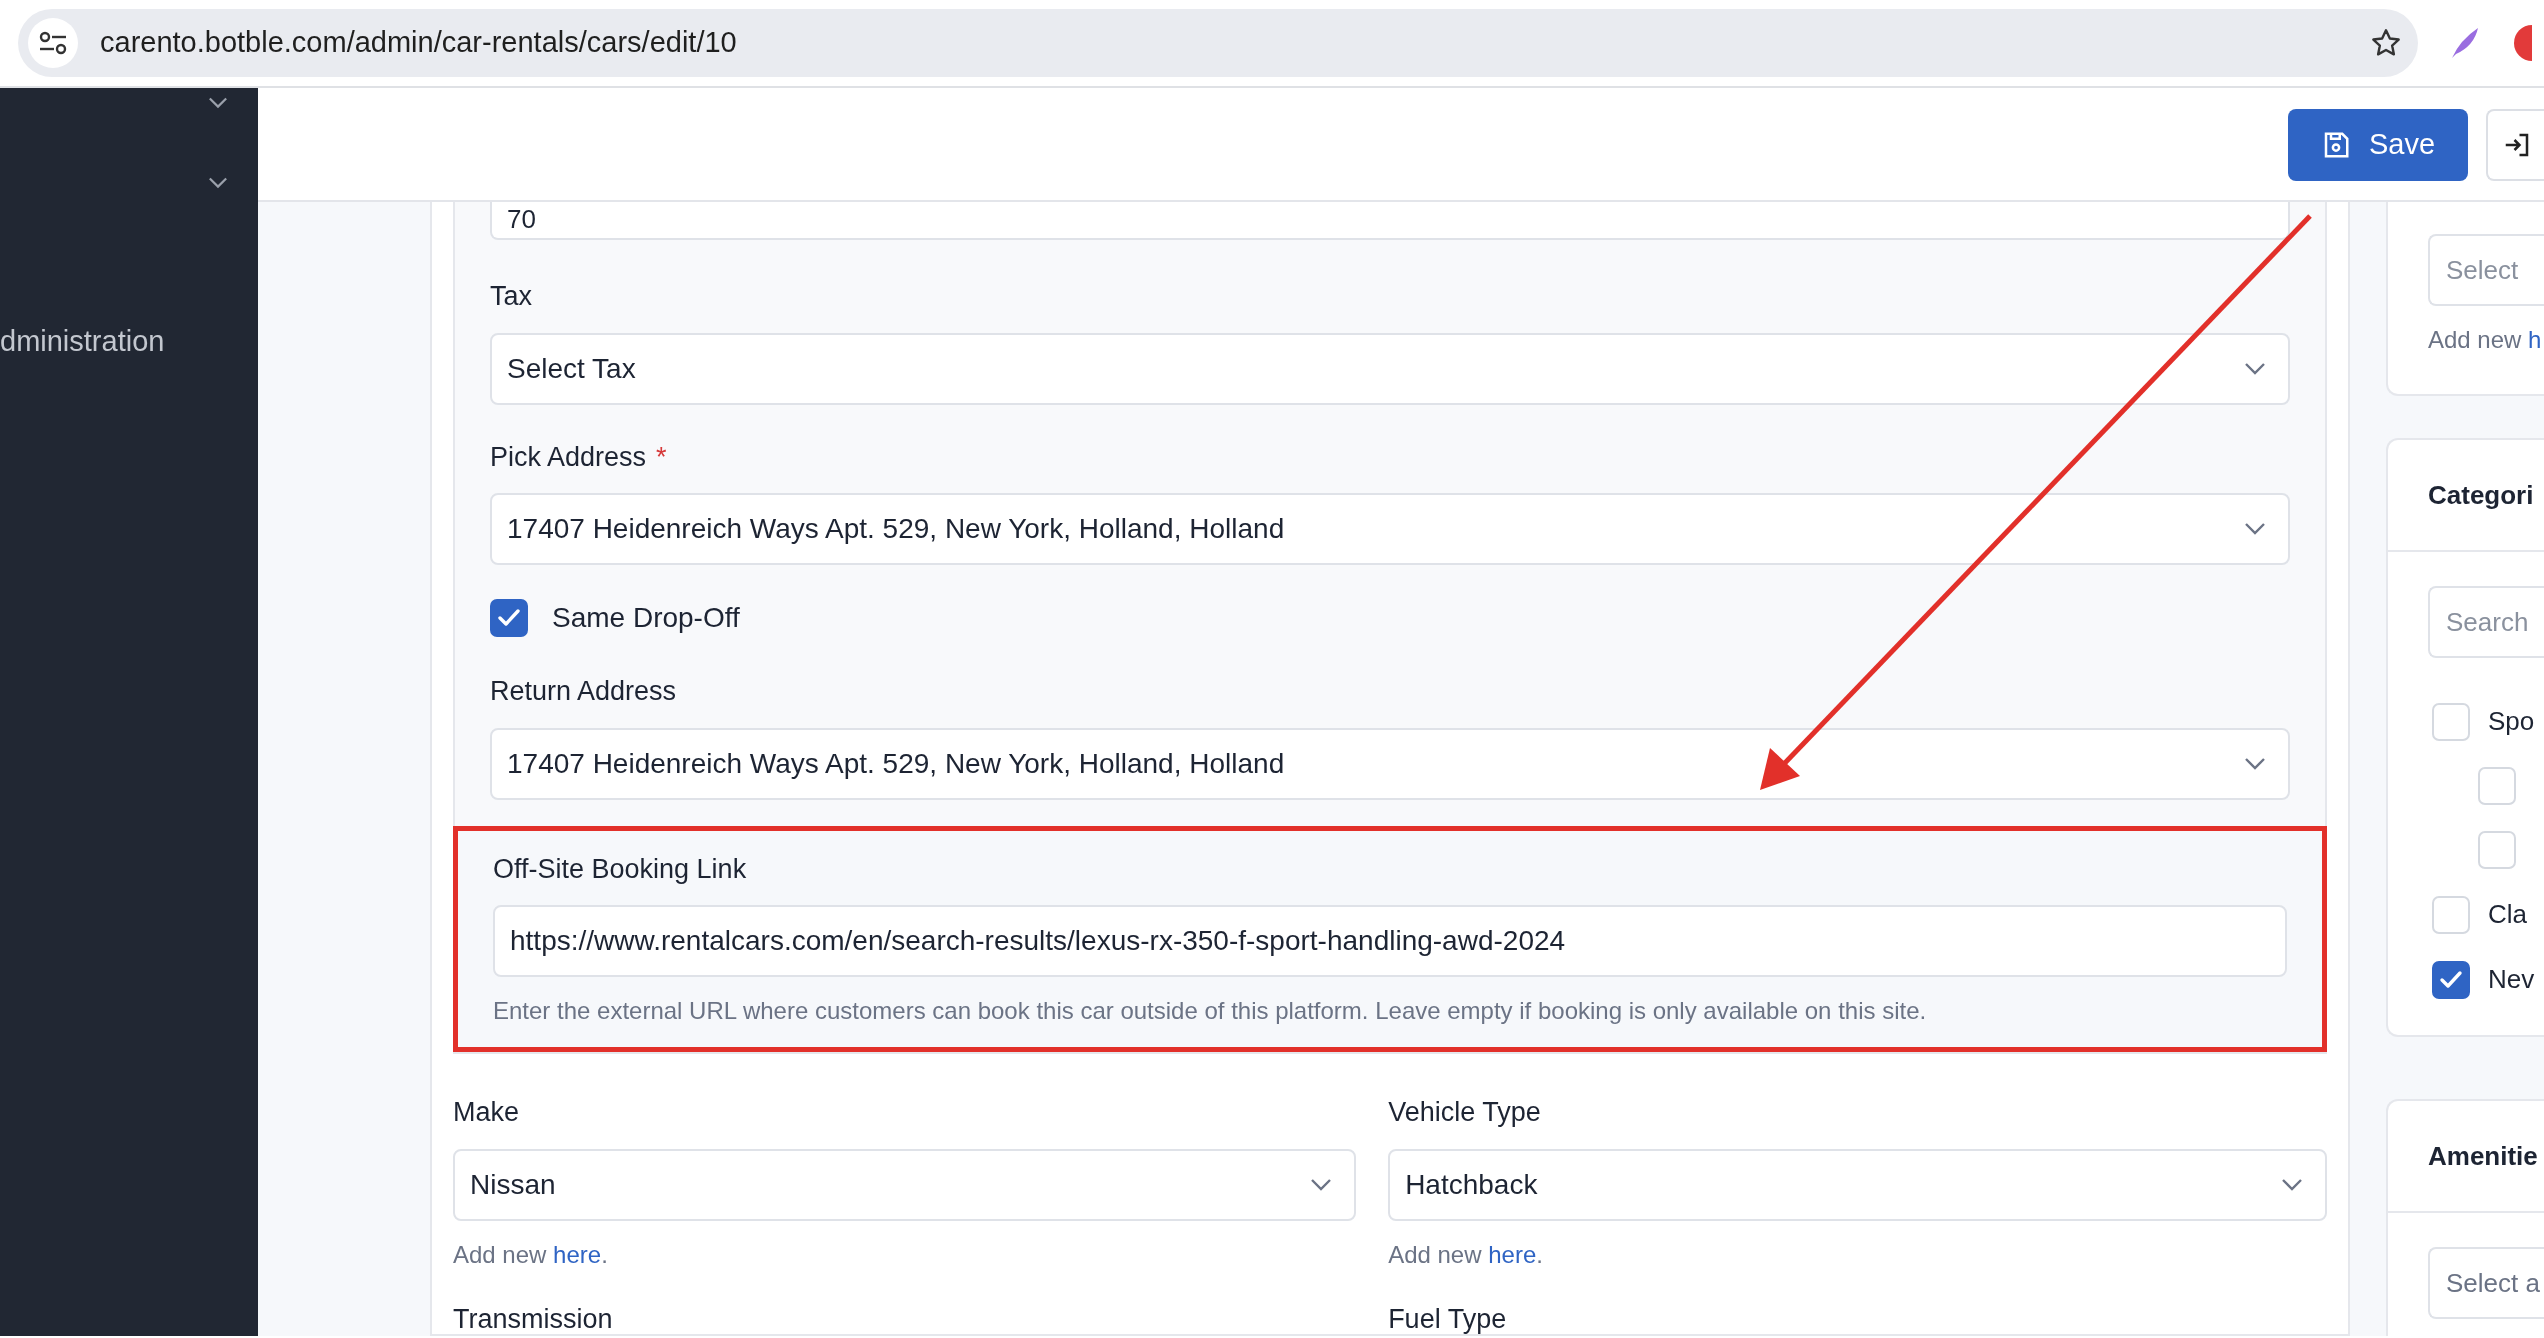 This screenshot has height=1338, width=2544. Describe the element at coordinates (1390, 221) in the screenshot. I see `number-field: 70` at that location.